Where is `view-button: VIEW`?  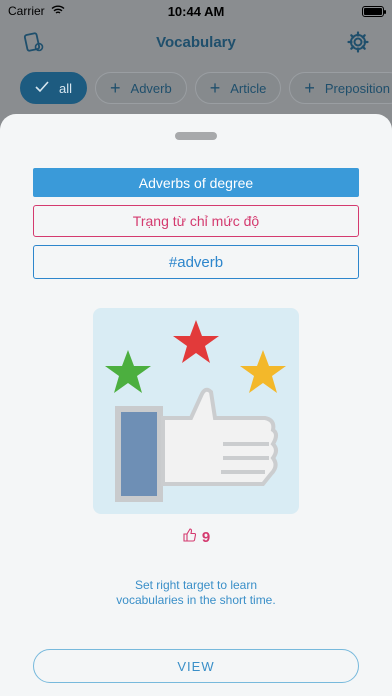 view-button: VIEW is located at coordinates (196, 666).